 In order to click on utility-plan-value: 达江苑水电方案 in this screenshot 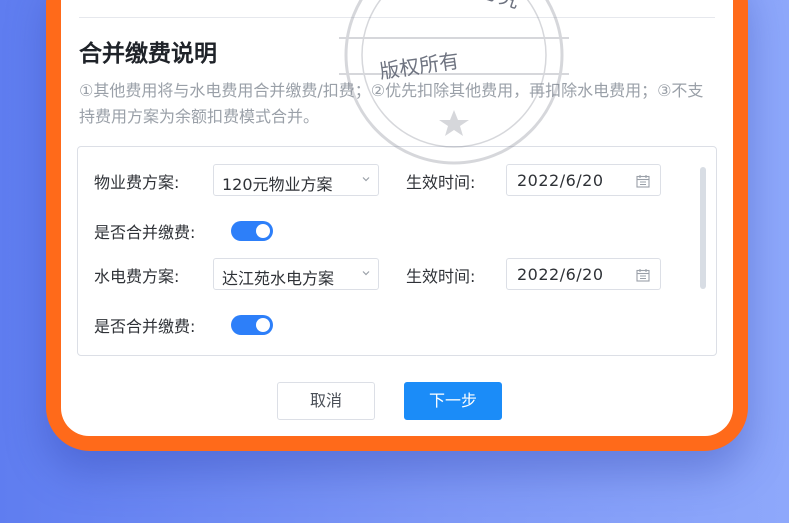, I will do `click(278, 278)`.